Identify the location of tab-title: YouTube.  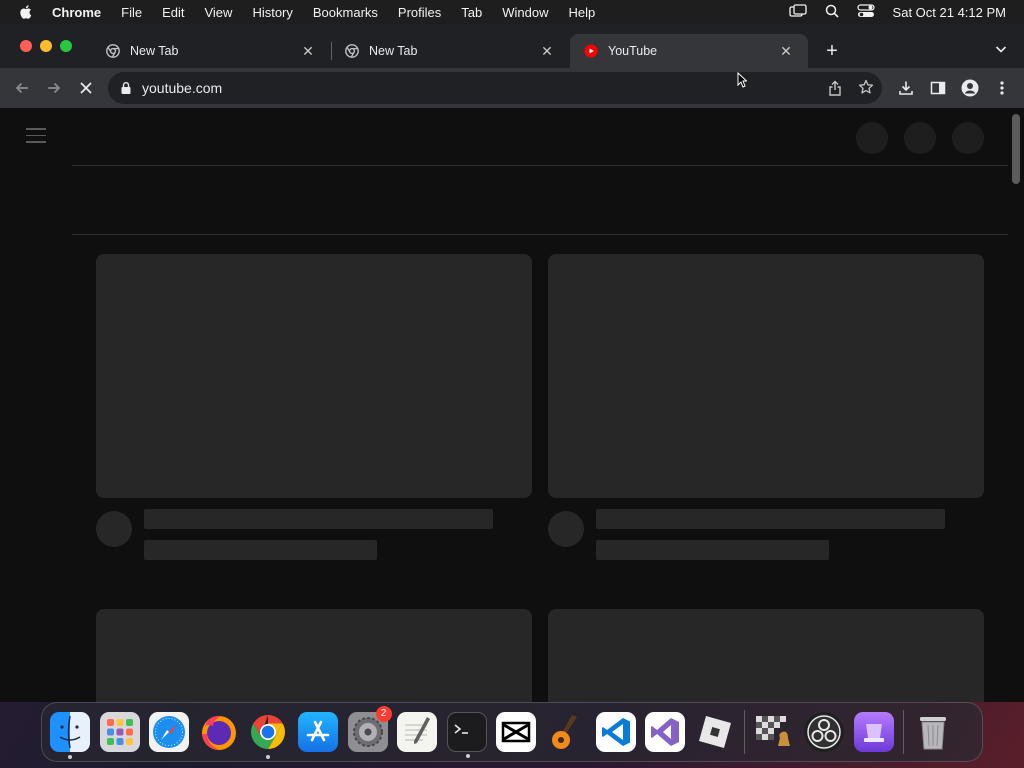
(633, 51).